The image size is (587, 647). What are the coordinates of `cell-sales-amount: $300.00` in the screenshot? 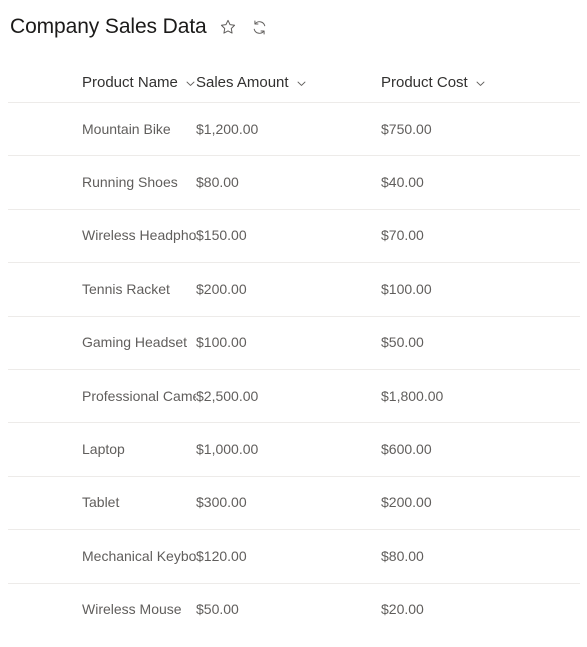 It's located at (288, 502).